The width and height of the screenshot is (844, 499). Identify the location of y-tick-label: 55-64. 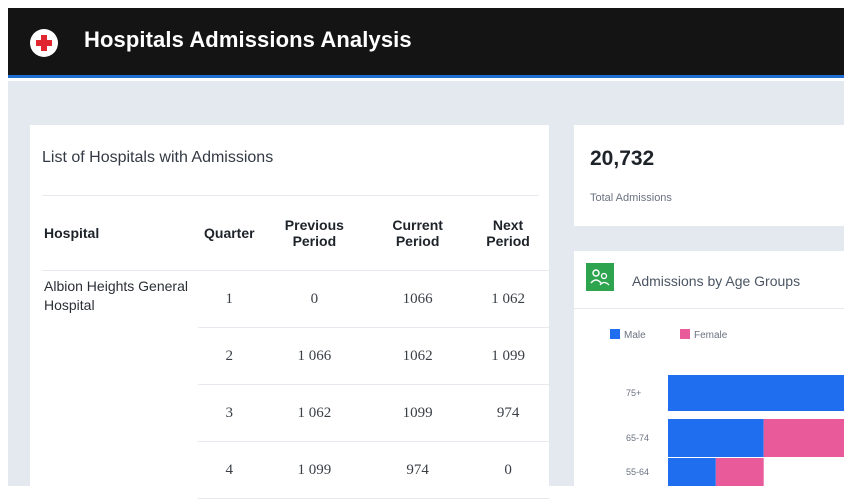
(637, 472).